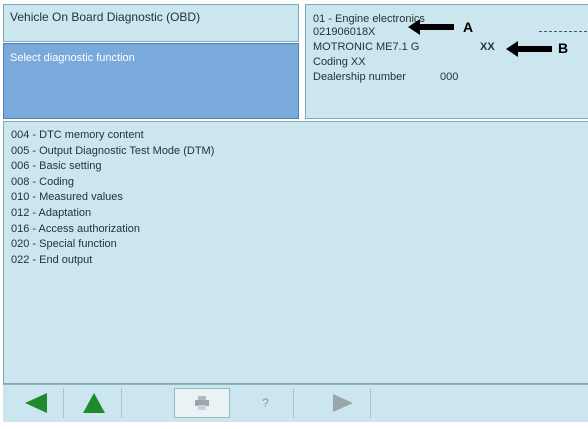 This screenshot has height=429, width=588. I want to click on help-label: ?, so click(265, 403).